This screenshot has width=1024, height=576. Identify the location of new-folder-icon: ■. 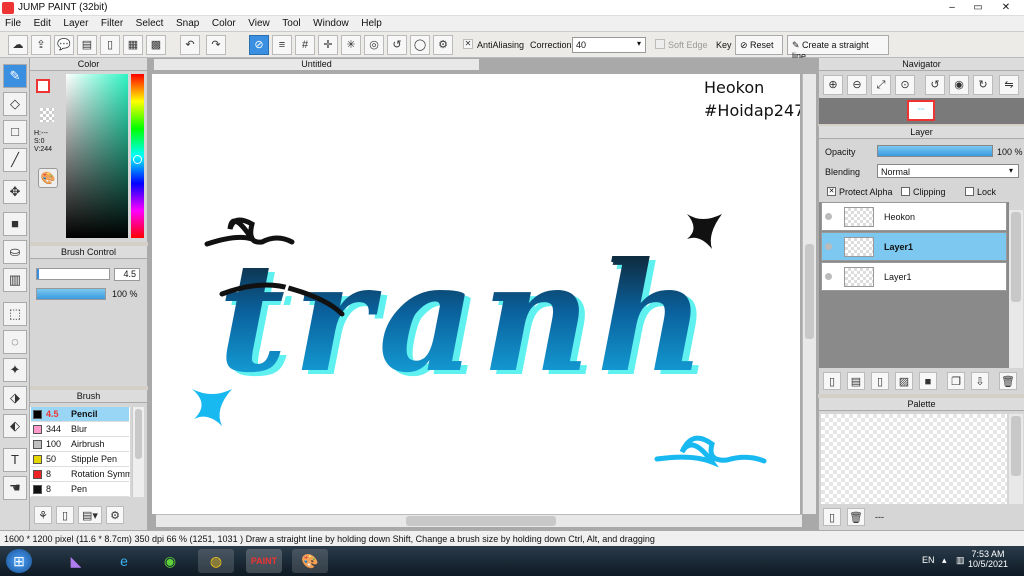
(928, 381).